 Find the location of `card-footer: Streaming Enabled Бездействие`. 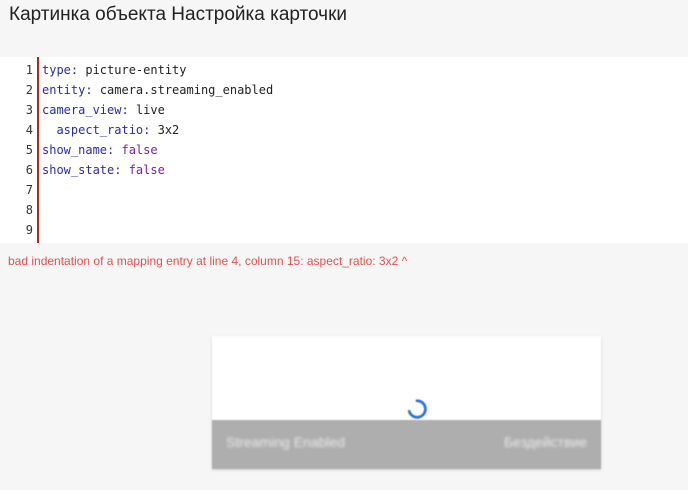

card-footer: Streaming Enabled Бездействие is located at coordinates (406, 444).